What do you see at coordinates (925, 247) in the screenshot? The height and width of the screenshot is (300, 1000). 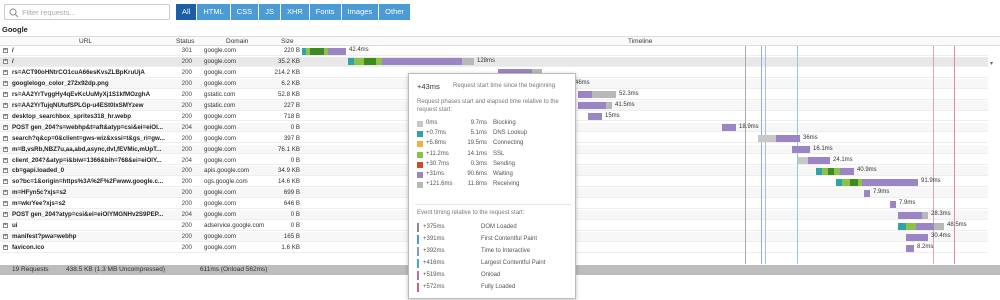 I see `waterfall-bar-label: 8.2ms` at bounding box center [925, 247].